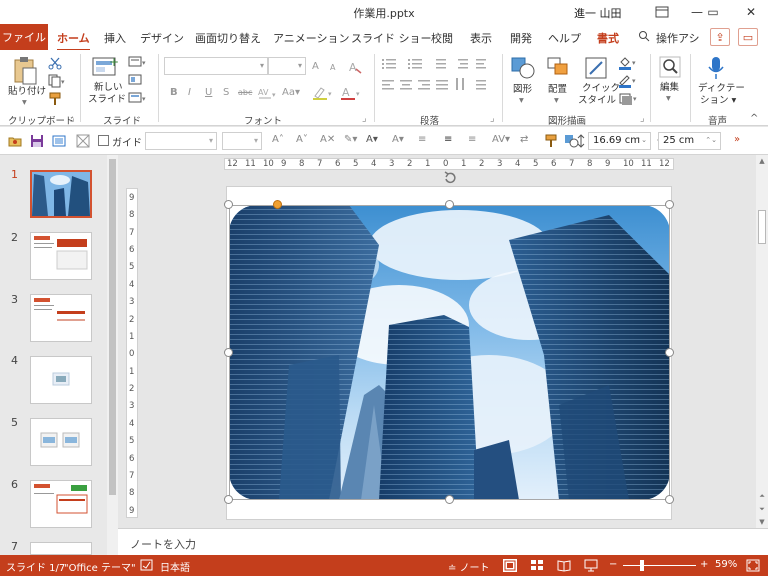 The height and width of the screenshot is (576, 768). What do you see at coordinates (443, 541) in the screenshot?
I see `notes-pane: ノートを入力` at bounding box center [443, 541].